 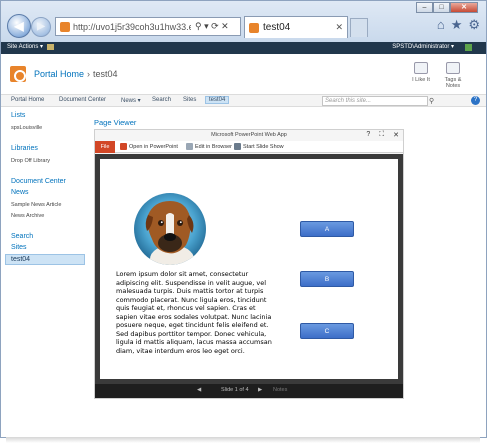 I want to click on powerpoint-icon, so click(x=123, y=146).